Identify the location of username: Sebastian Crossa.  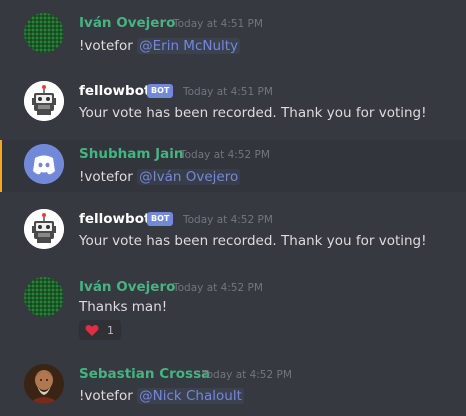
(144, 374).